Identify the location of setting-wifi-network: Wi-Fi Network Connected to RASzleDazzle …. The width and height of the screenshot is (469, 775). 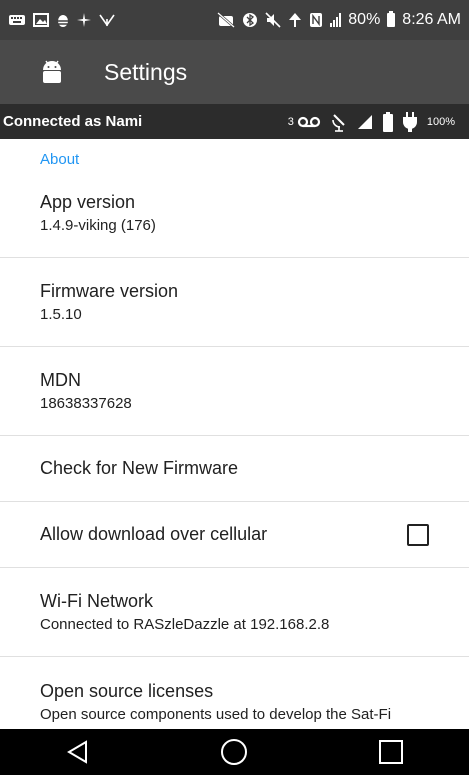
(234, 612).